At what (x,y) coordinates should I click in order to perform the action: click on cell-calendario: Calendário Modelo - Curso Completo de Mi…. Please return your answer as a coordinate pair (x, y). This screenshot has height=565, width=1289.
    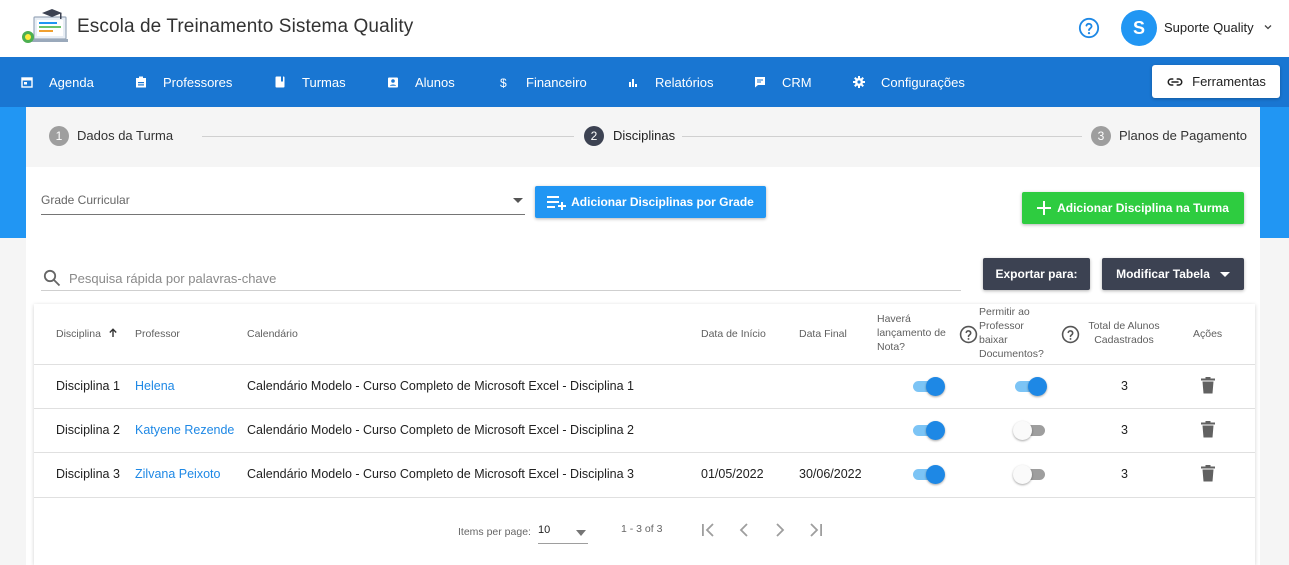
    Looking at the image, I should click on (440, 474).